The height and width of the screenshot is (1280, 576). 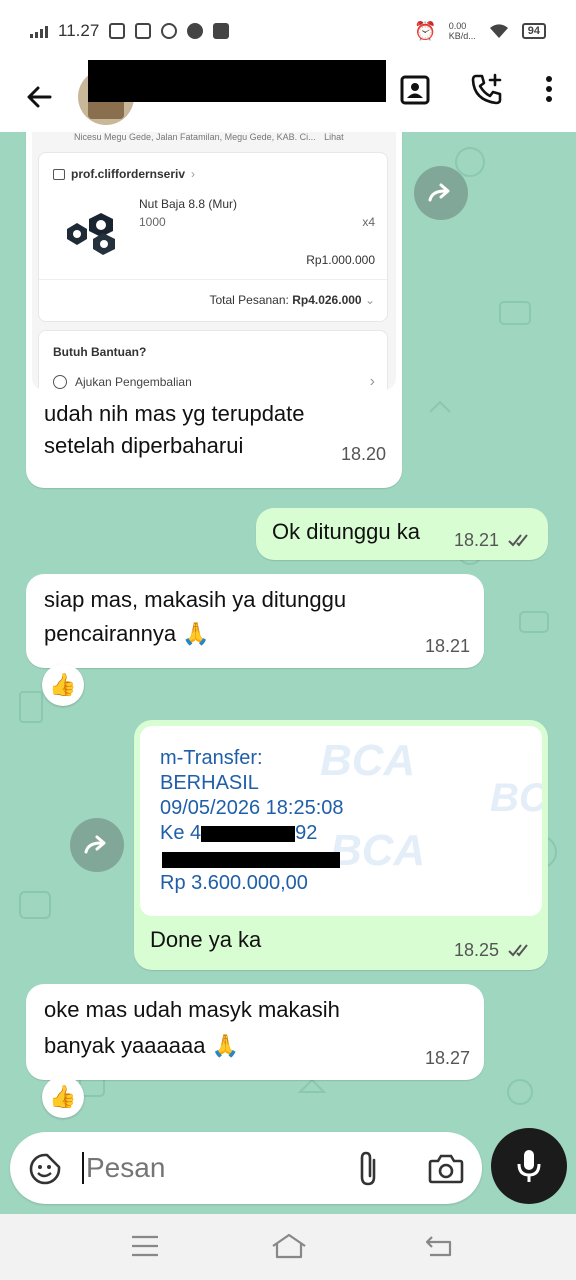 I want to click on redacted-contact-name, so click(x=237, y=81).